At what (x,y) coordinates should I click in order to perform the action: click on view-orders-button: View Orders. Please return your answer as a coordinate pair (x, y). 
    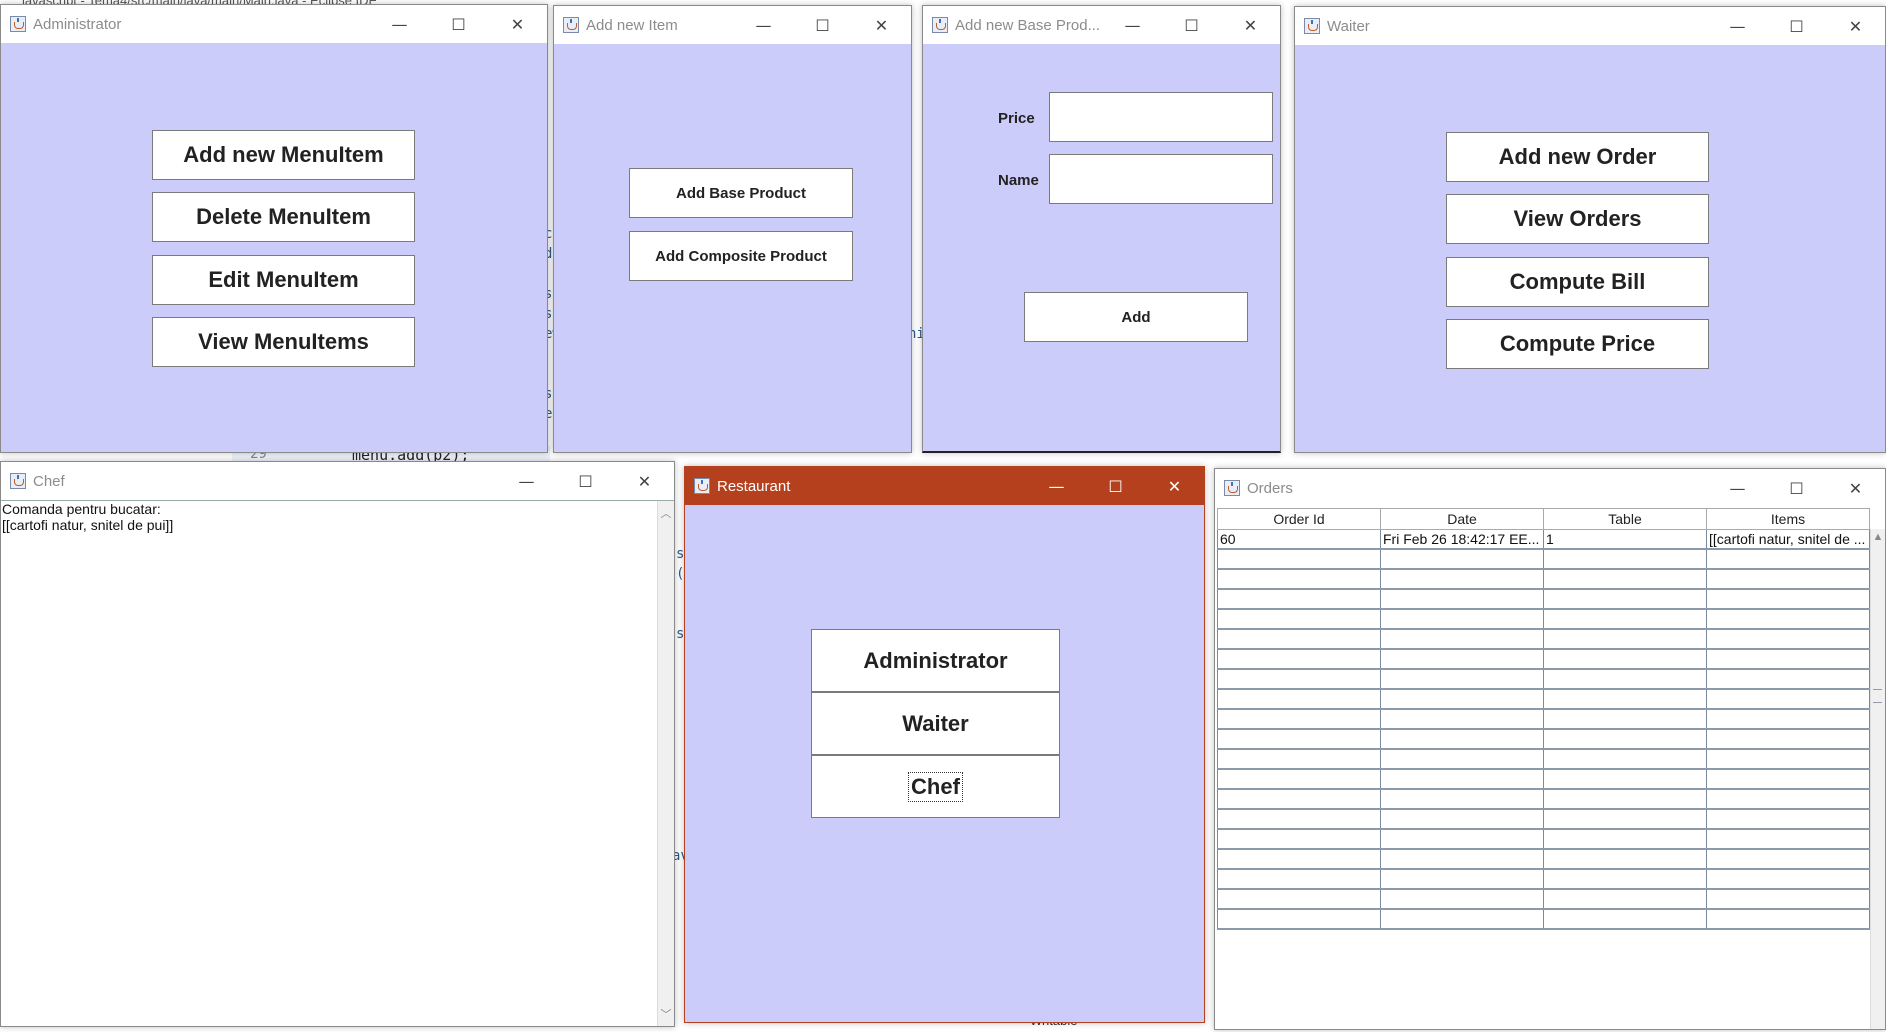
    Looking at the image, I should click on (1577, 219).